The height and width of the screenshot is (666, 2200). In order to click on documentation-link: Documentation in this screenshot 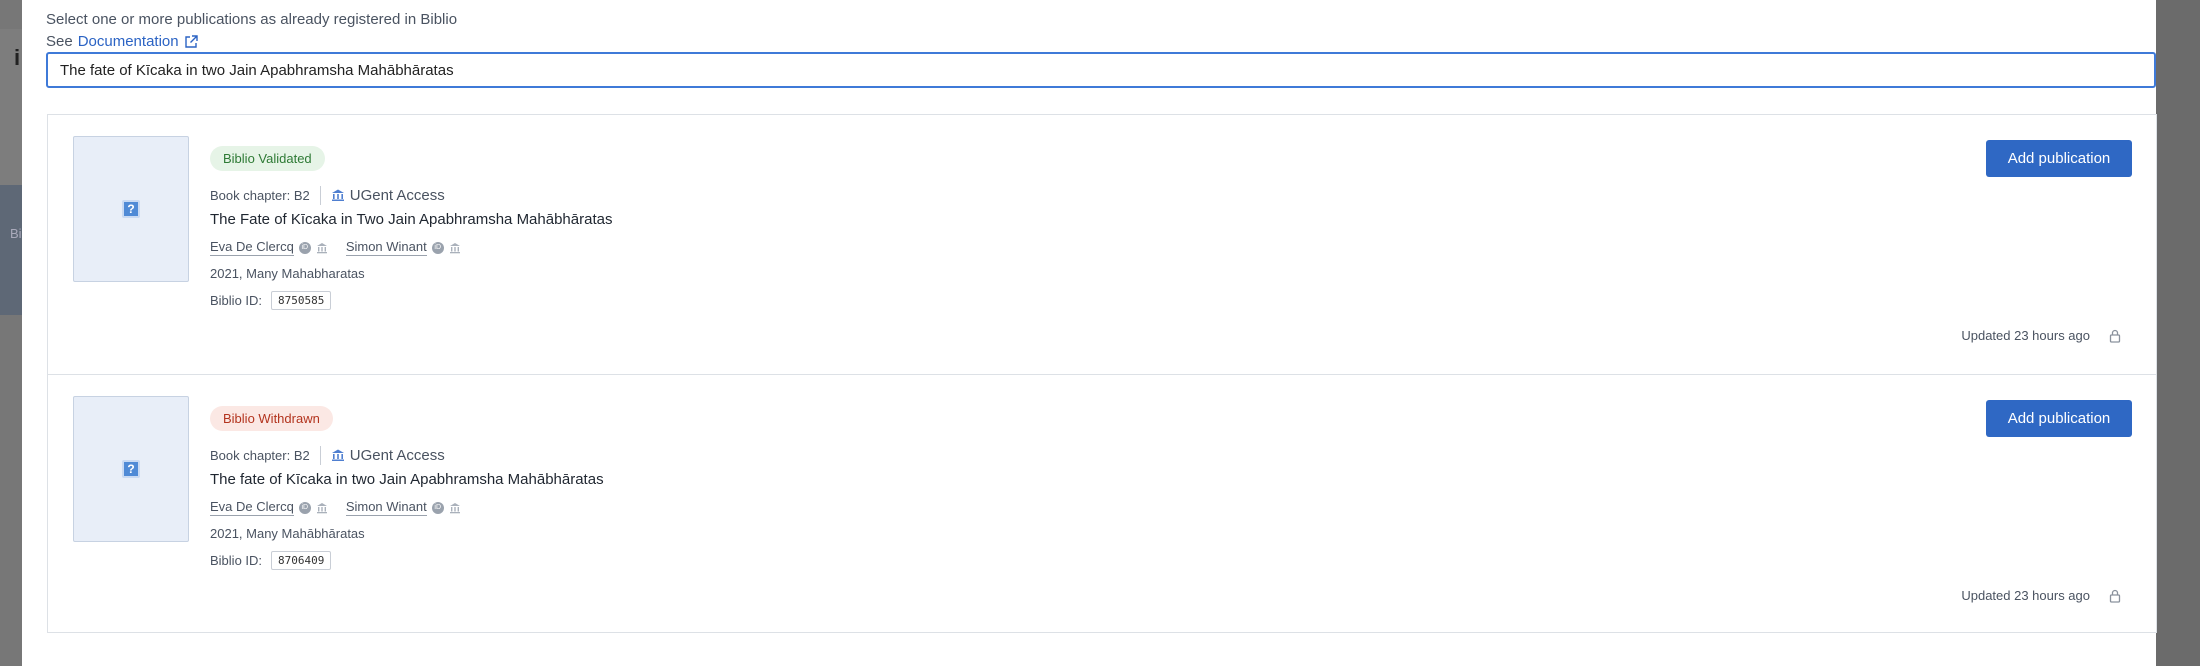, I will do `click(128, 41)`.